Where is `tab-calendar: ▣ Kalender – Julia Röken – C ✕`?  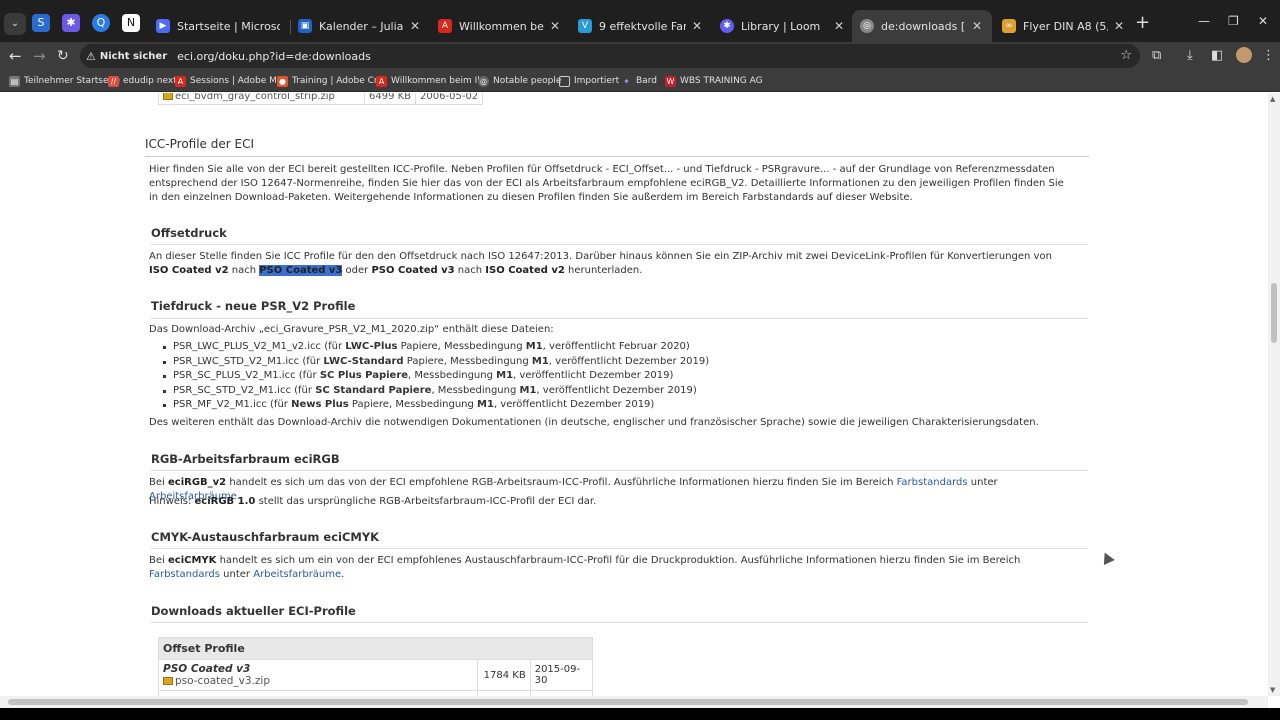
tab-calendar: ▣ Kalender – Julia Röken – C ✕ is located at coordinates (360, 26).